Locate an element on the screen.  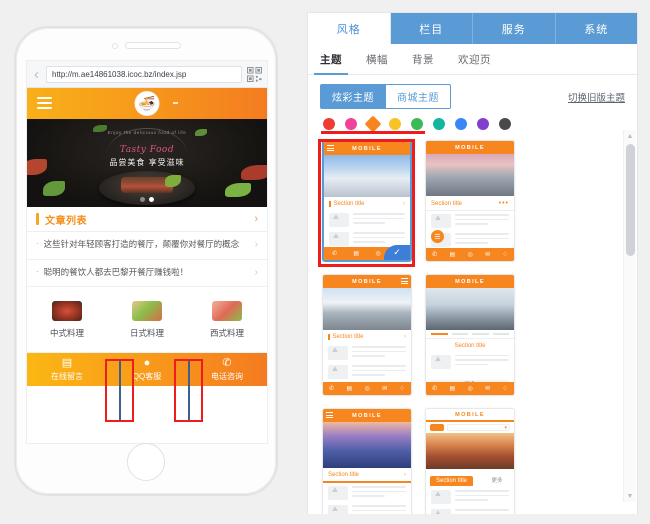
tab-service: 服务 is located at coordinates (514, 28).